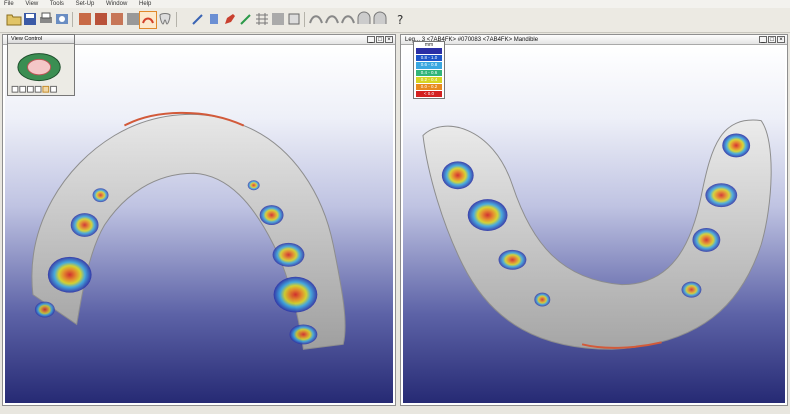 The width and height of the screenshot is (790, 414). I want to click on legend-range: 0.4 - 0.6, so click(429, 73).